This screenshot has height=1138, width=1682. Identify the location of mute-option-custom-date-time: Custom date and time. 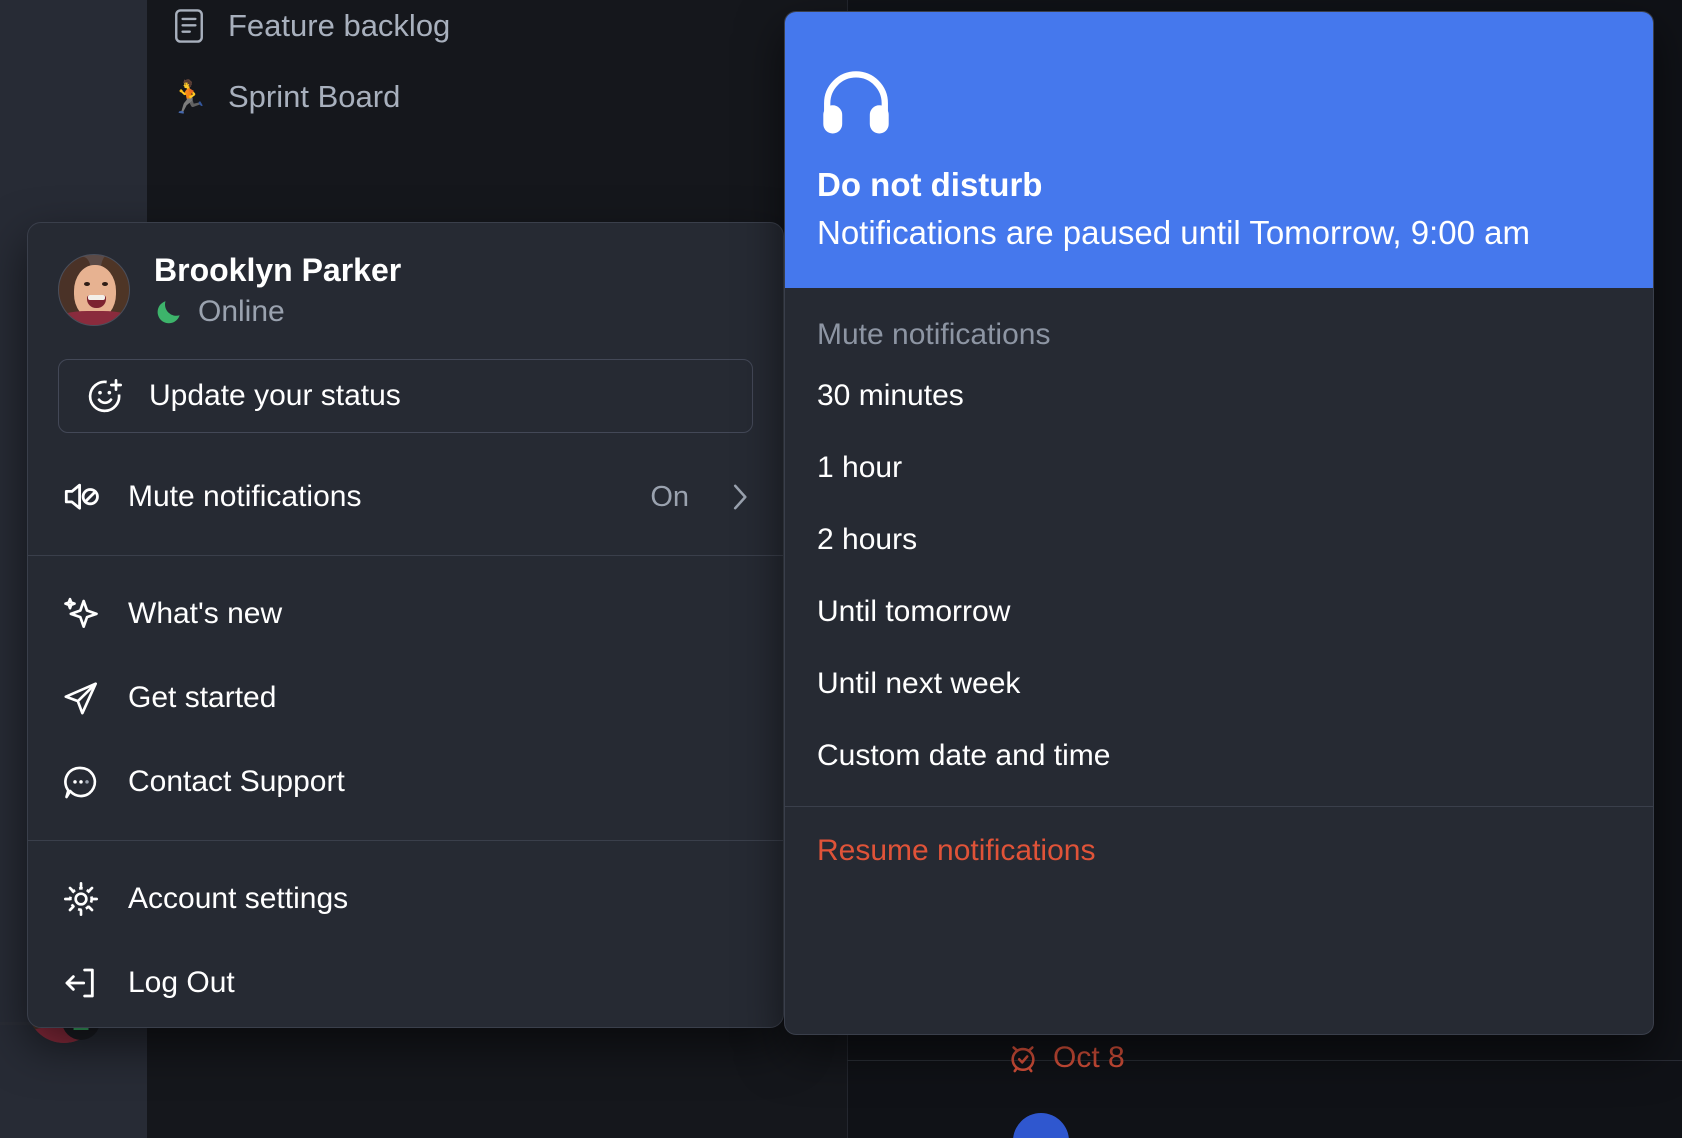
(1219, 756).